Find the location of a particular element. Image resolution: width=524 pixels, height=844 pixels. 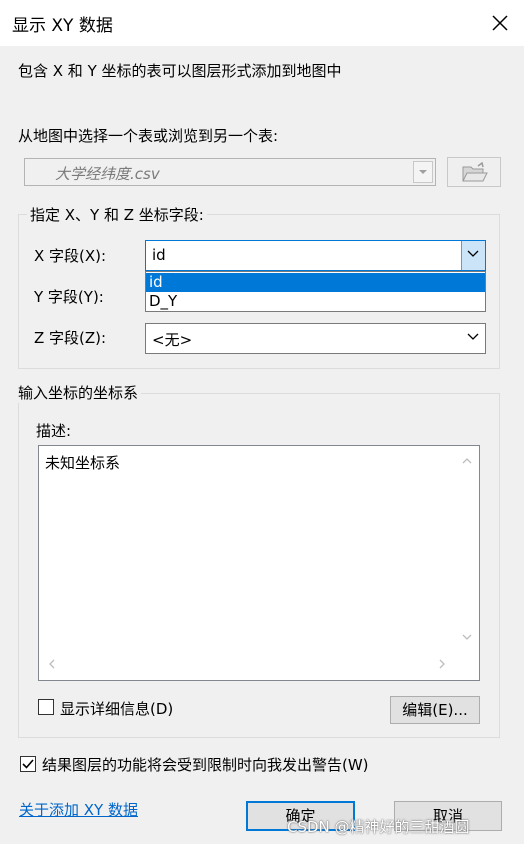

scroll-left-icon is located at coordinates (52, 664).